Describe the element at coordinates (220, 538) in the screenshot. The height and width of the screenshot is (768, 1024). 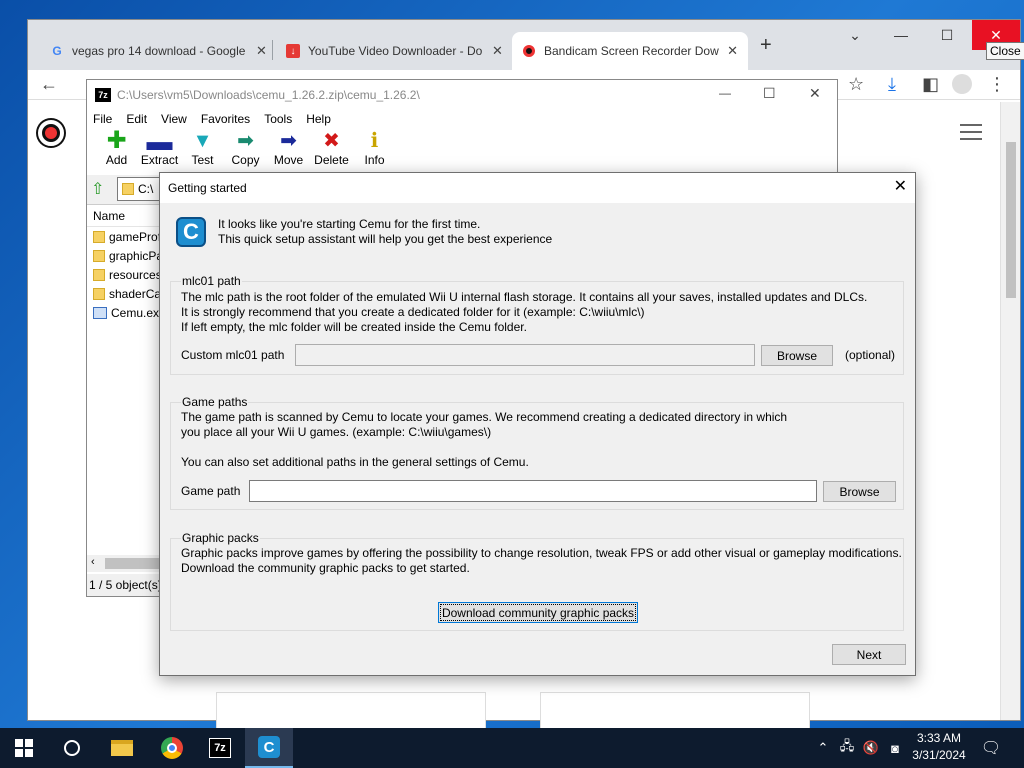
I see `graphic-legend: Graphic packs` at that location.